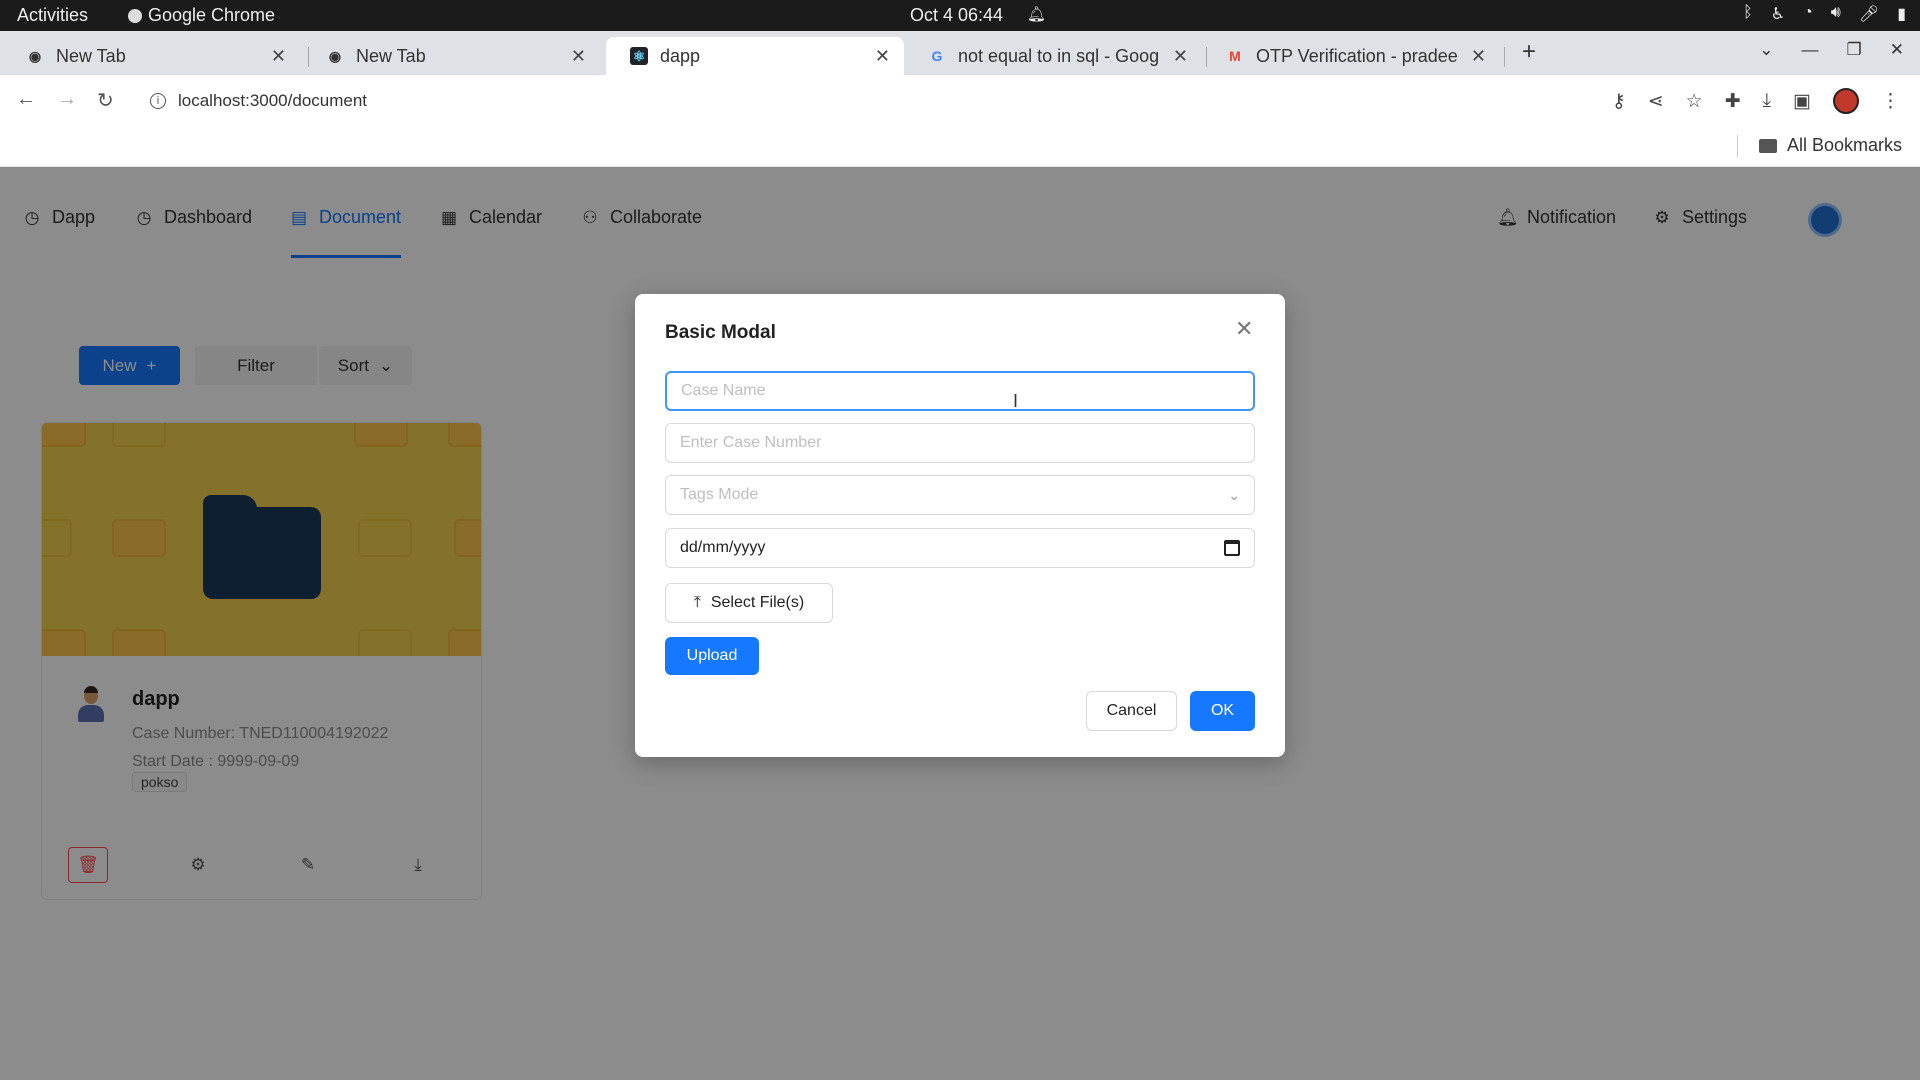  What do you see at coordinates (1808, 12) in the screenshot?
I see `wifi-icon: ◔` at bounding box center [1808, 12].